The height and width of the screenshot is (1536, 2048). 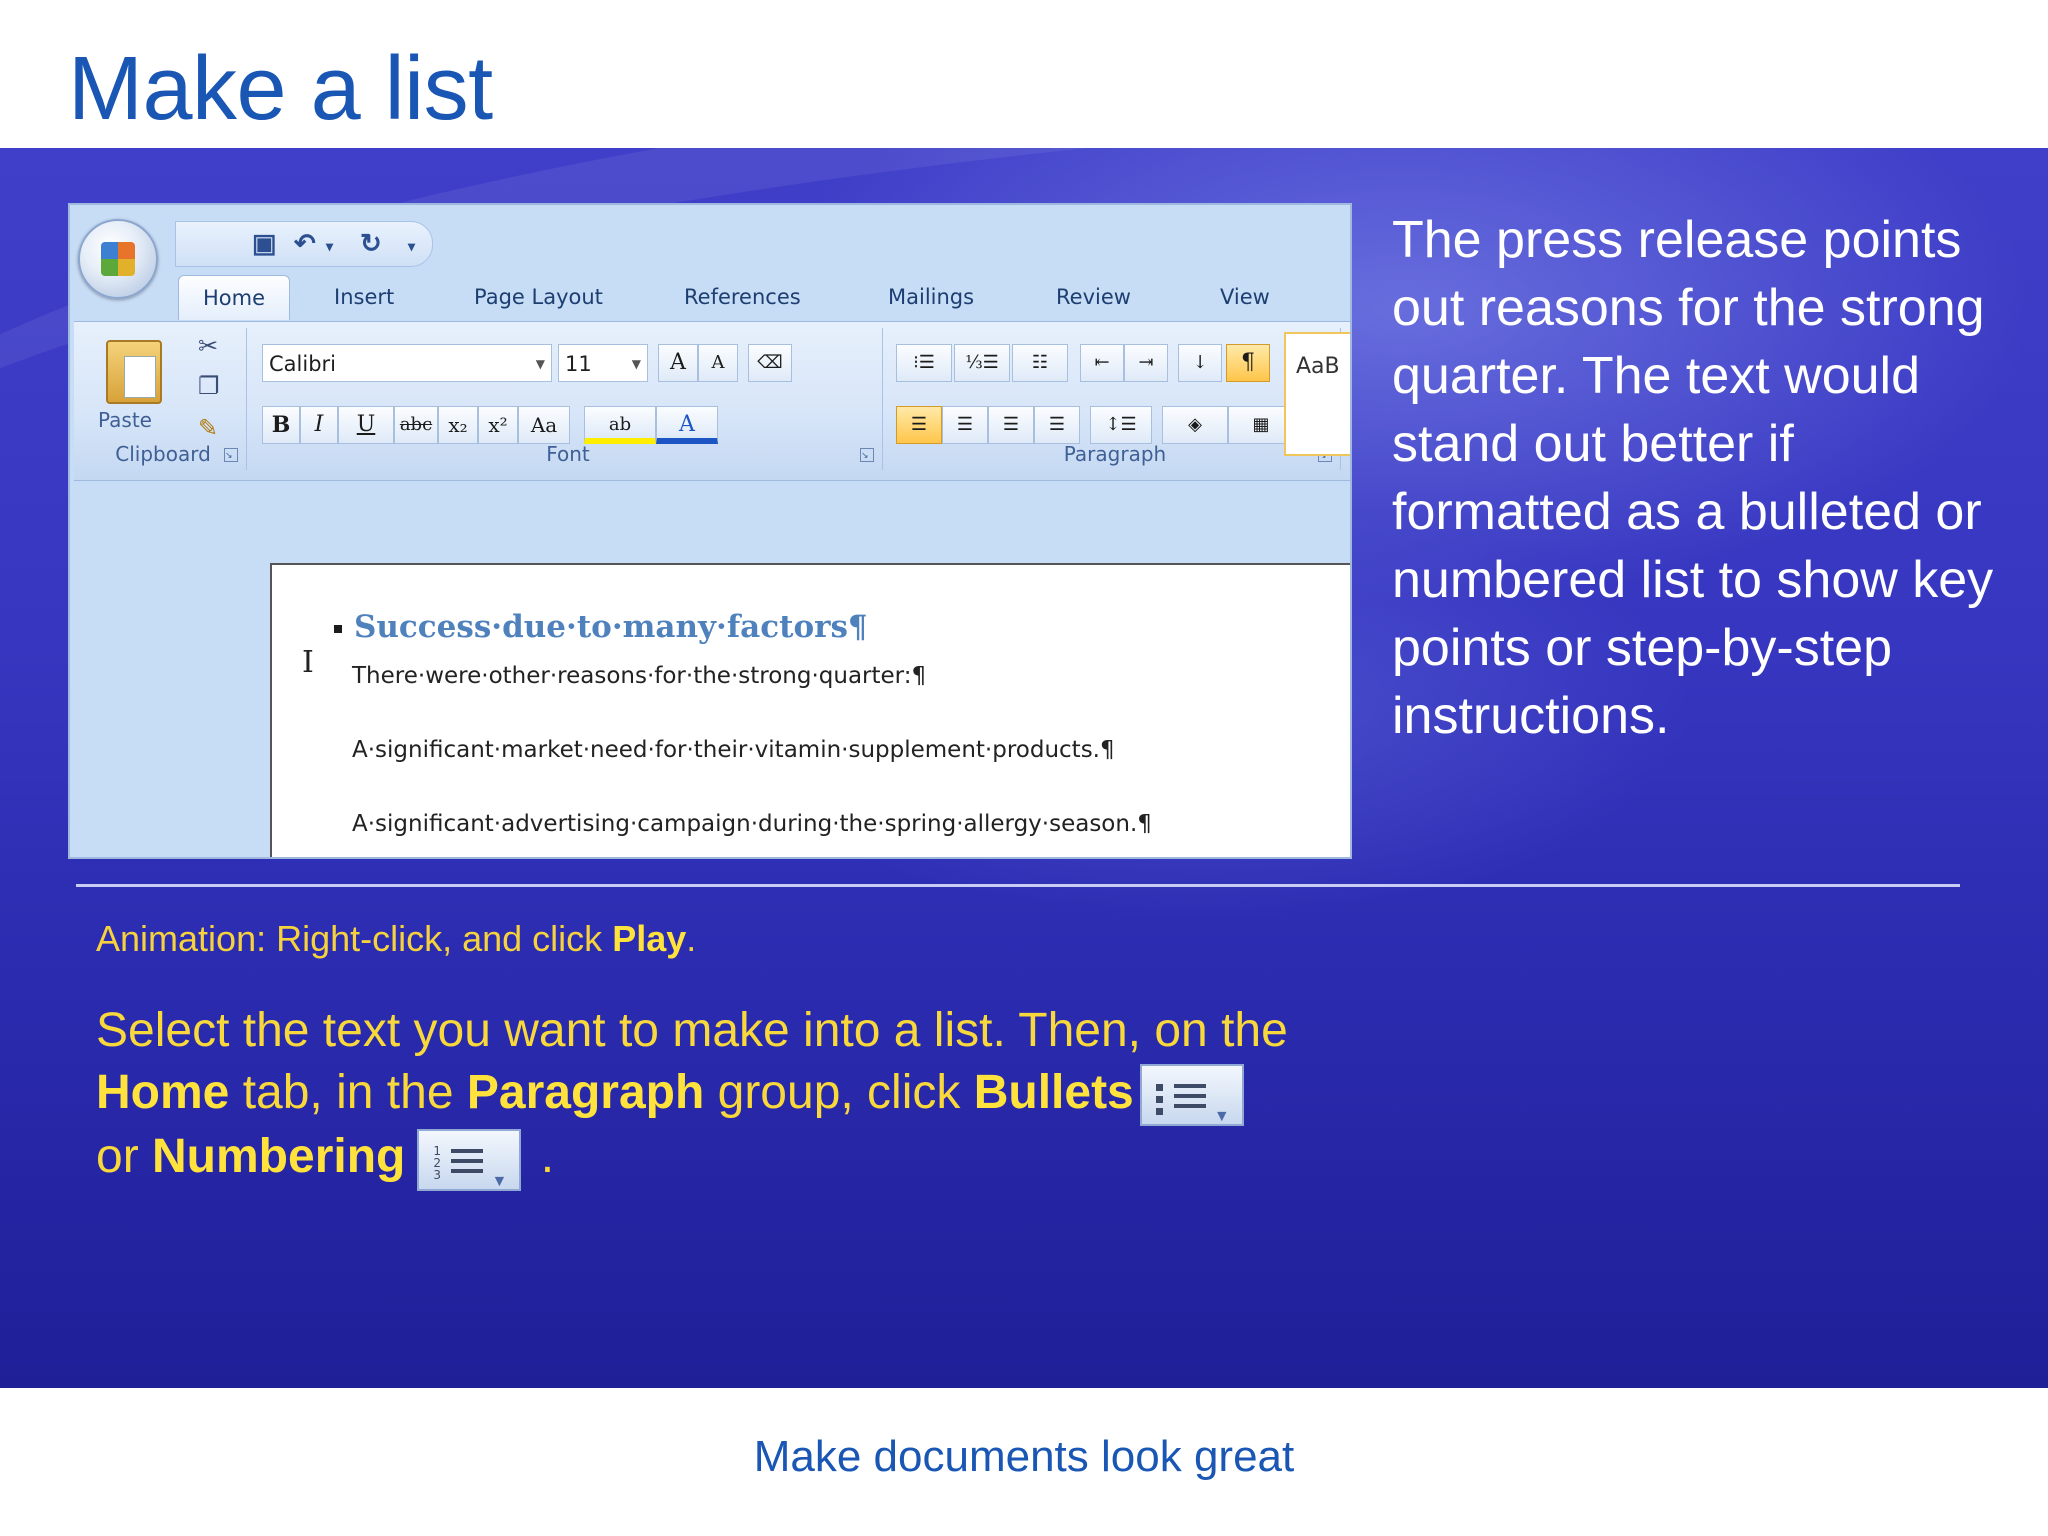 What do you see at coordinates (407, 363) in the screenshot?
I see `font-name-box: Calibri ▼` at bounding box center [407, 363].